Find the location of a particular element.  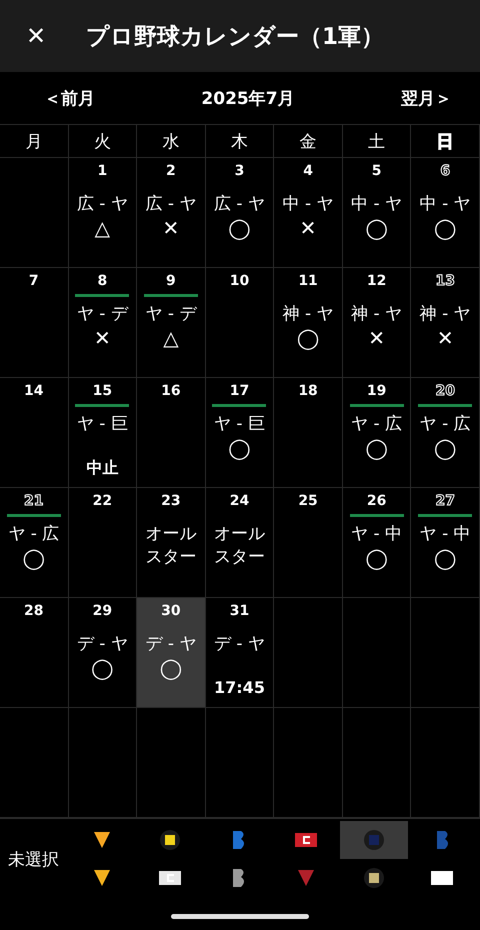

matchup-text: ヤ - 巨 is located at coordinates (239, 424).